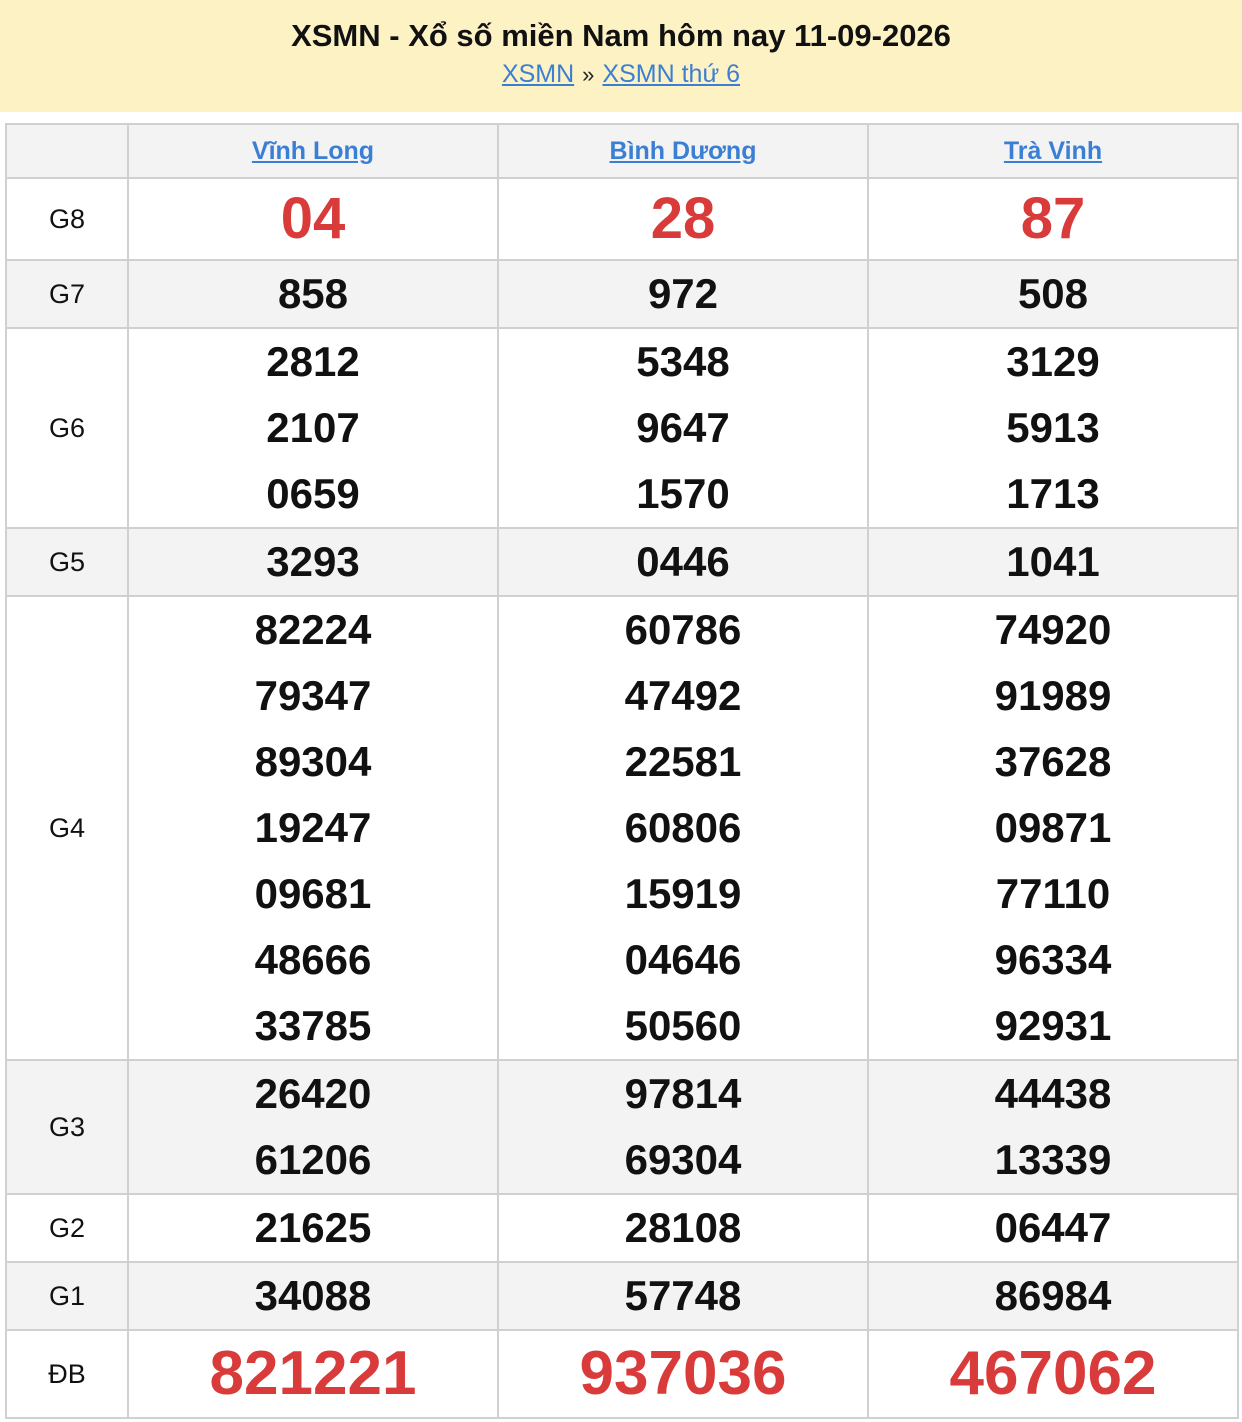  I want to click on prize-number: 92931, so click(1053, 1025).